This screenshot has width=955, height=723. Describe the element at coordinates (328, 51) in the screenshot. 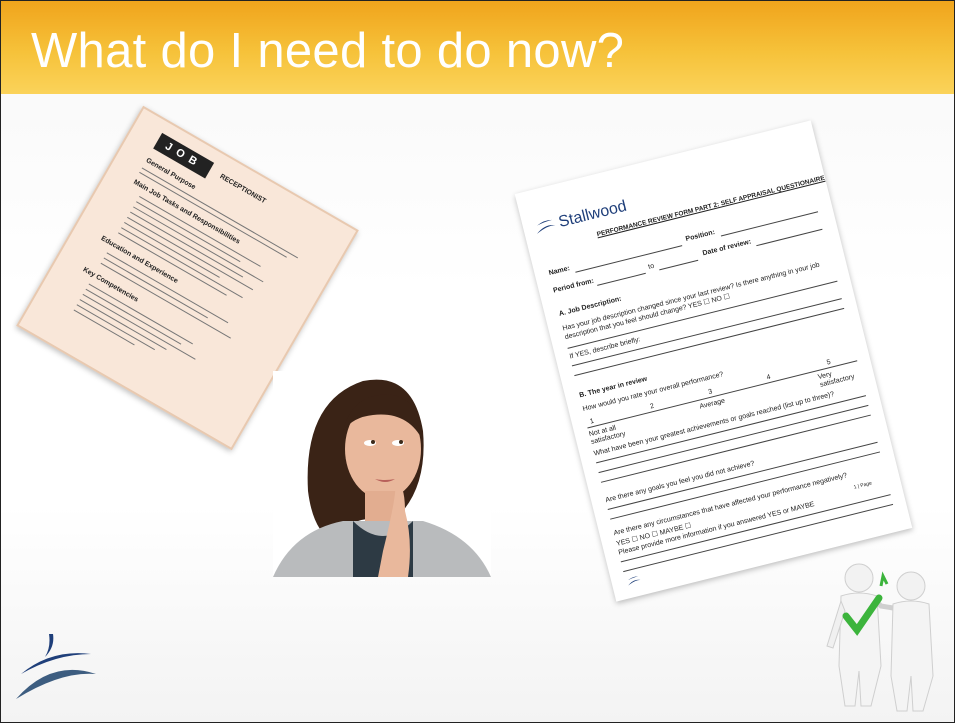

I see `slide-title: What do I need to do now?` at that location.